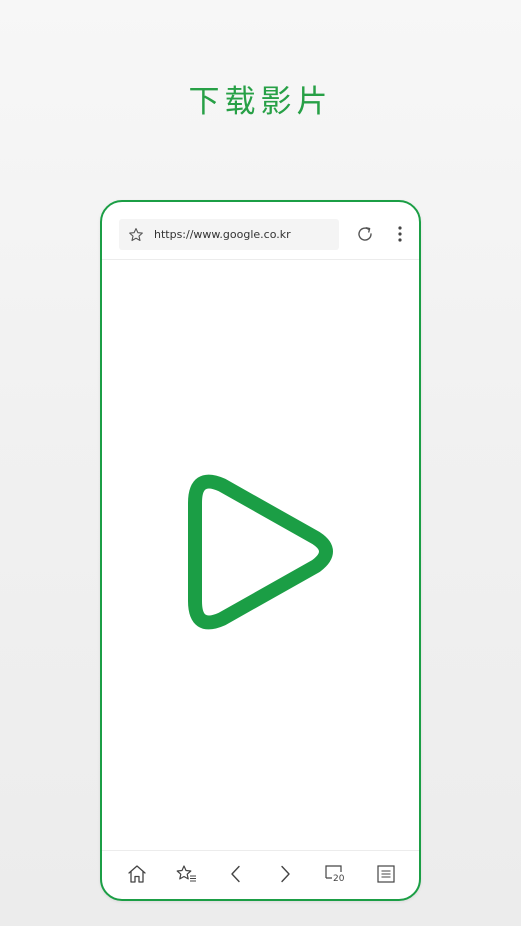  Describe the element at coordinates (136, 235) in the screenshot. I see `star-icon` at that location.